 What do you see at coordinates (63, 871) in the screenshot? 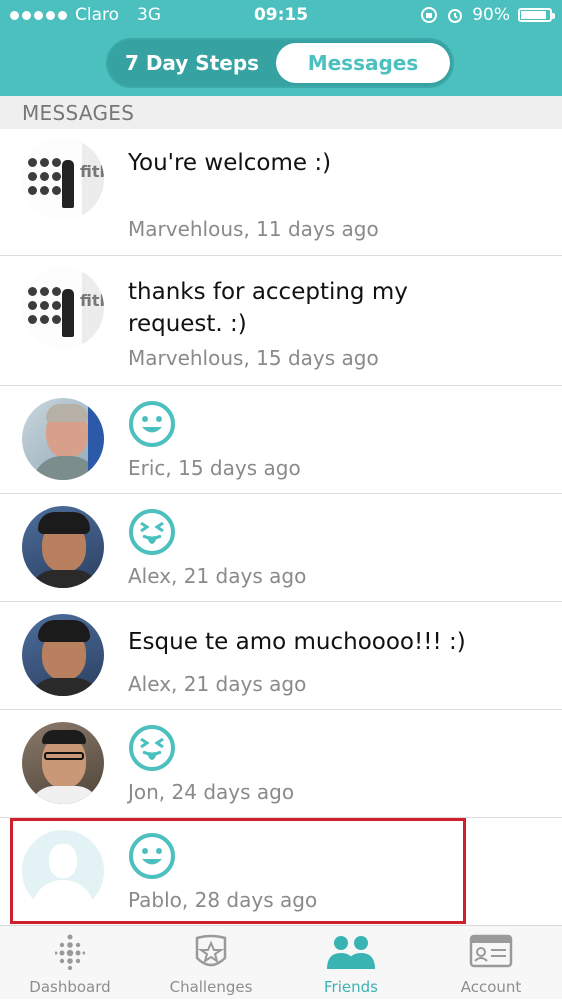
I see `default-avatar` at bounding box center [63, 871].